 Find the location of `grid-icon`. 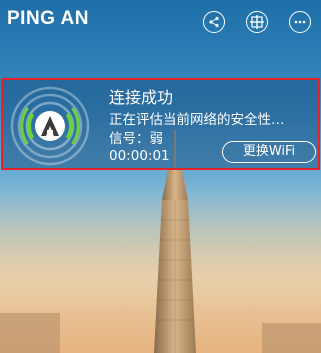

grid-icon is located at coordinates (257, 22).